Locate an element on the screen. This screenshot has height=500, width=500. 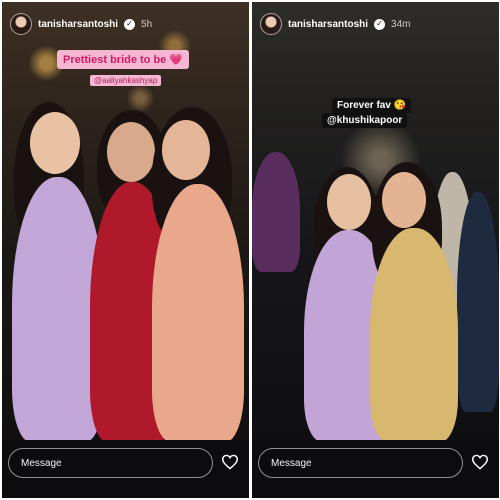
post-time: 34m is located at coordinates (401, 24).